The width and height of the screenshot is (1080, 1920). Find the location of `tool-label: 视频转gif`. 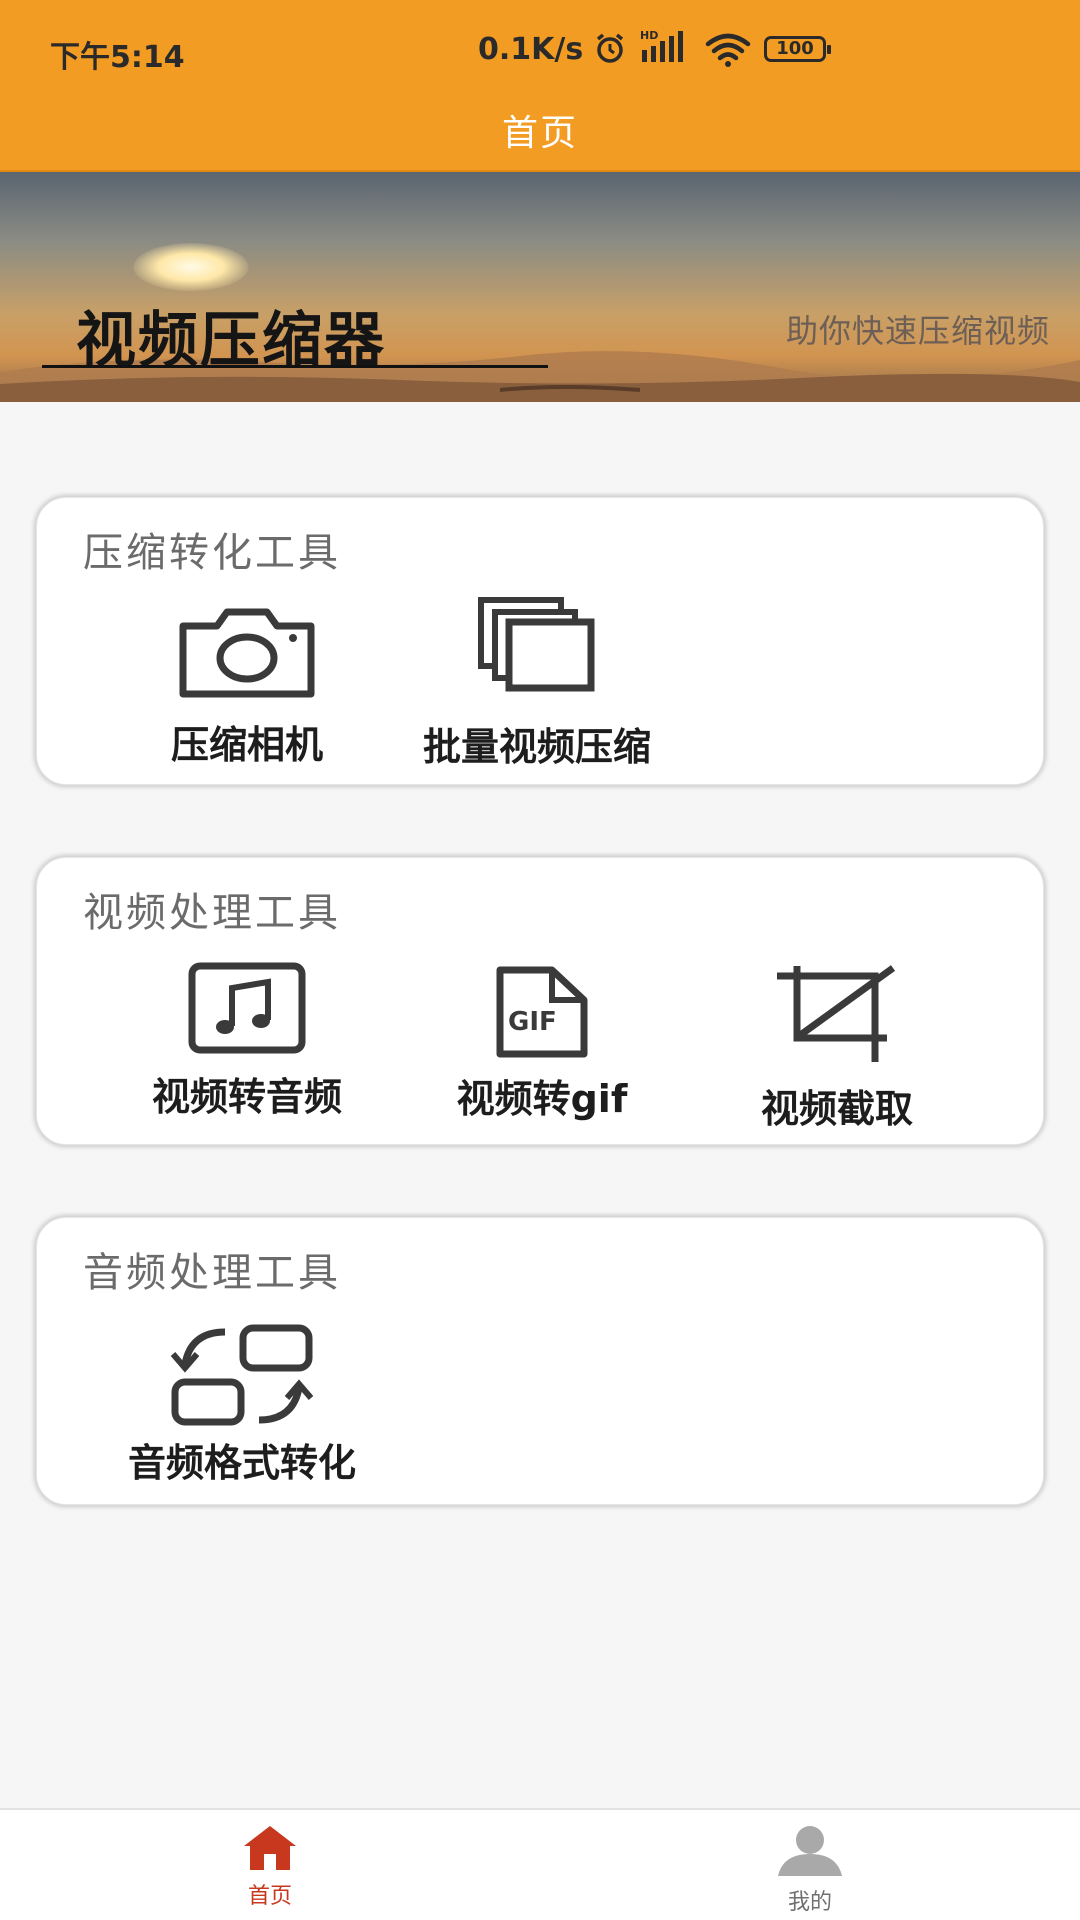

tool-label: 视频转gif is located at coordinates (542, 1099).